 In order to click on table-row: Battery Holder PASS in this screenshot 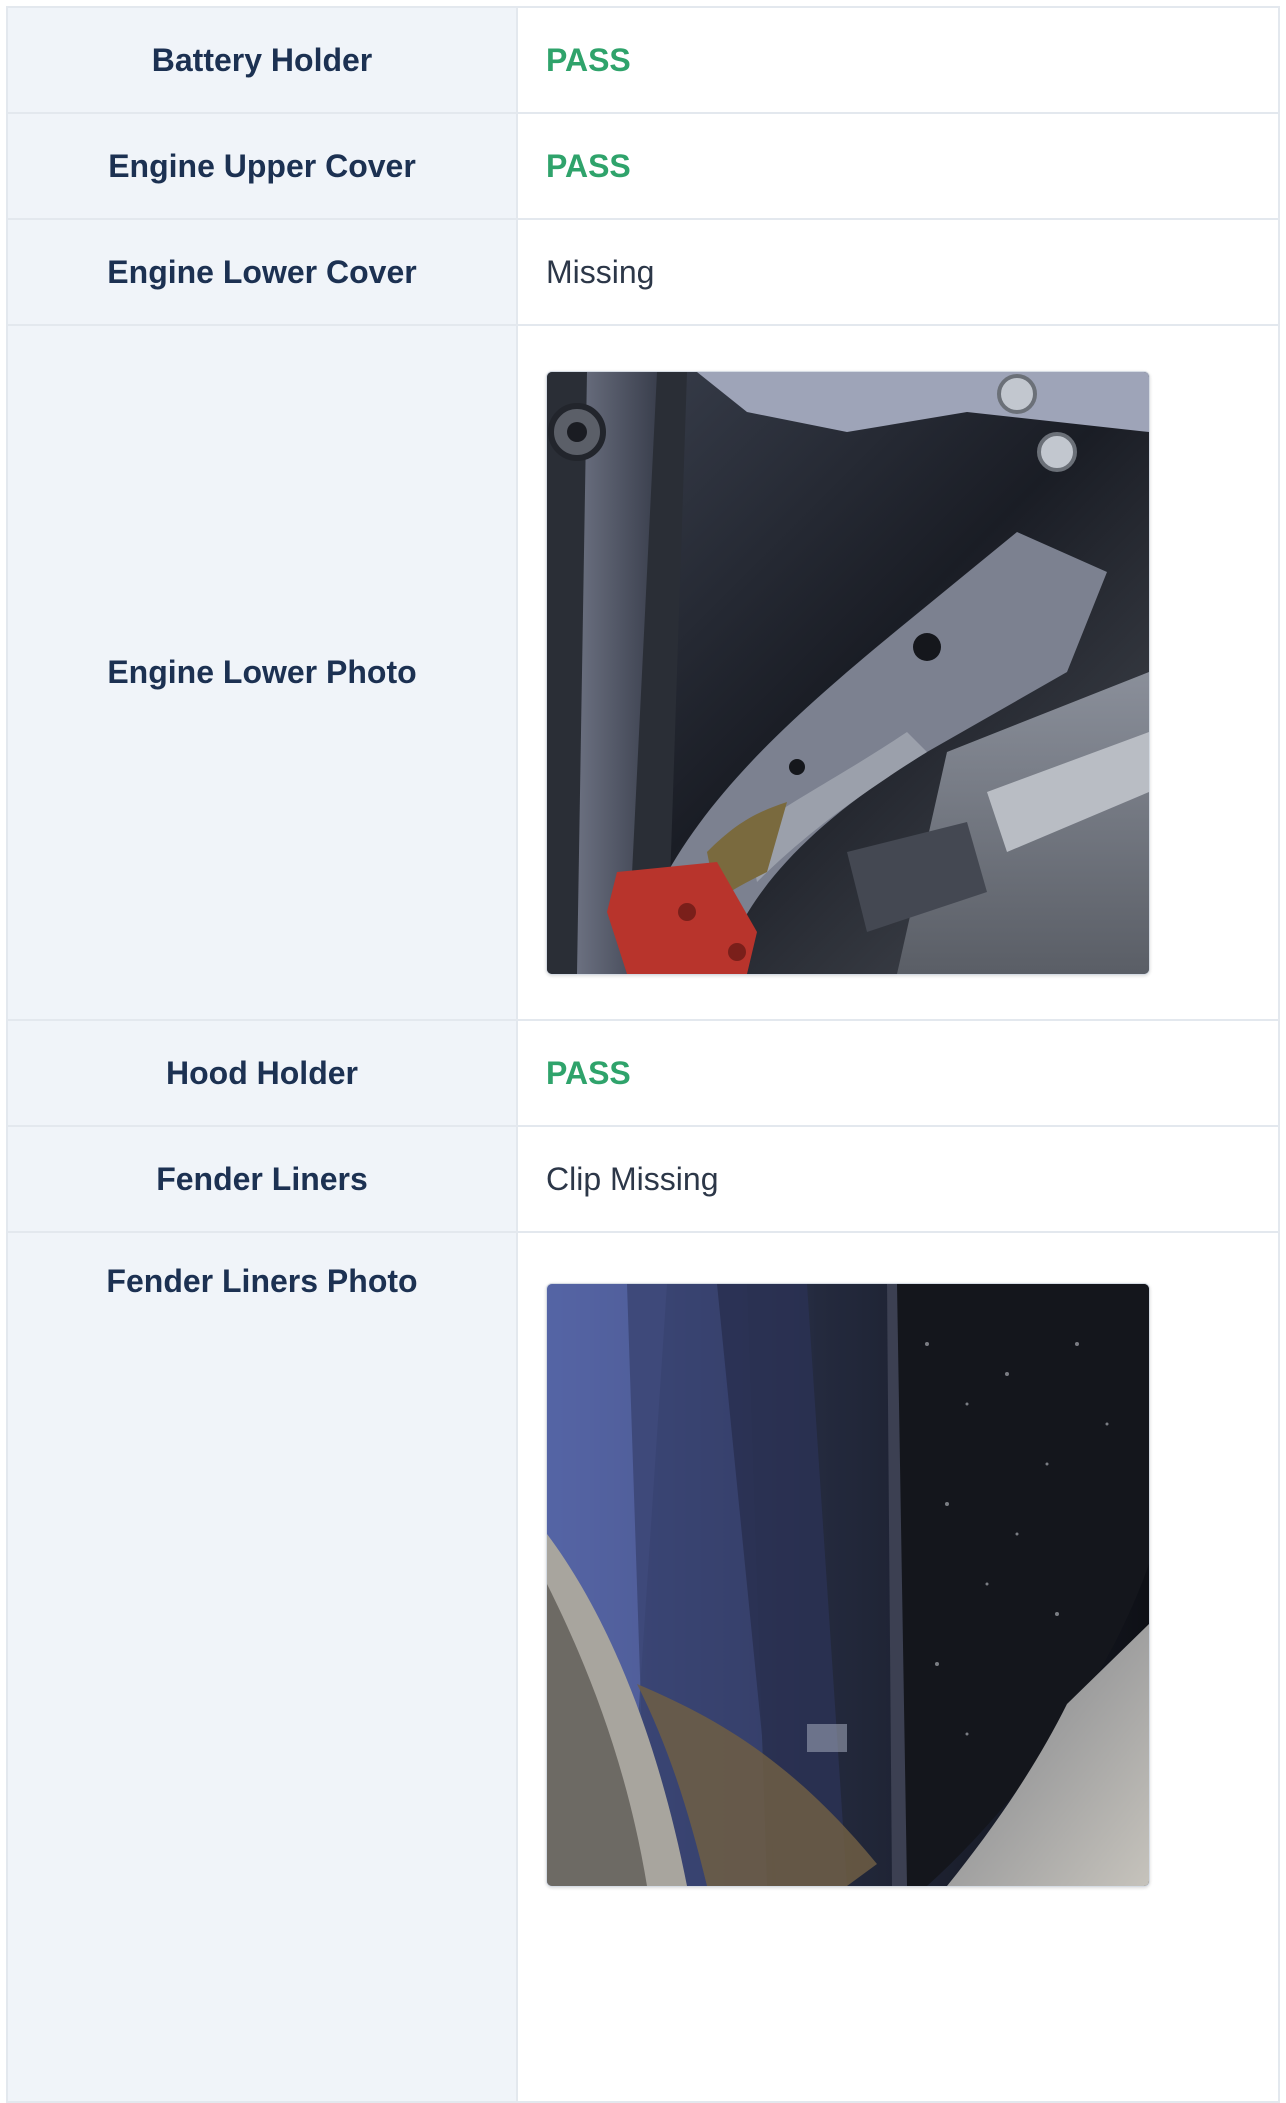, I will do `click(643, 60)`.